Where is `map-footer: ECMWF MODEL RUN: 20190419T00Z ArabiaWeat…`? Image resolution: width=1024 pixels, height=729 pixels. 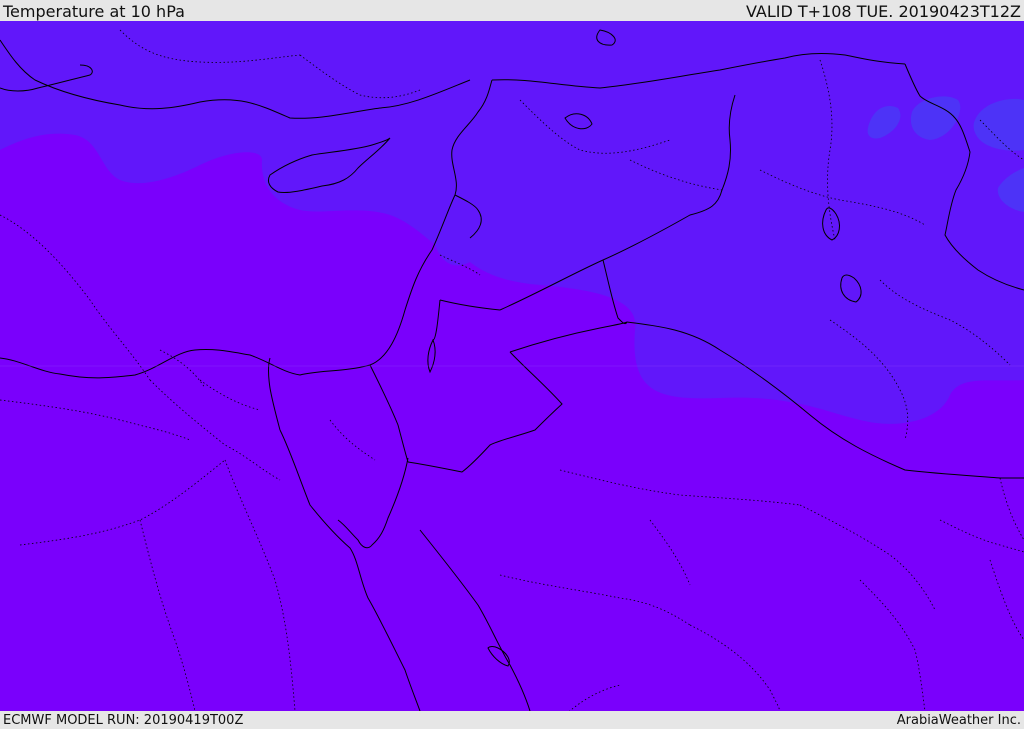
map-footer: ECMWF MODEL RUN: 20190419T00Z ArabiaWeat… is located at coordinates (512, 720).